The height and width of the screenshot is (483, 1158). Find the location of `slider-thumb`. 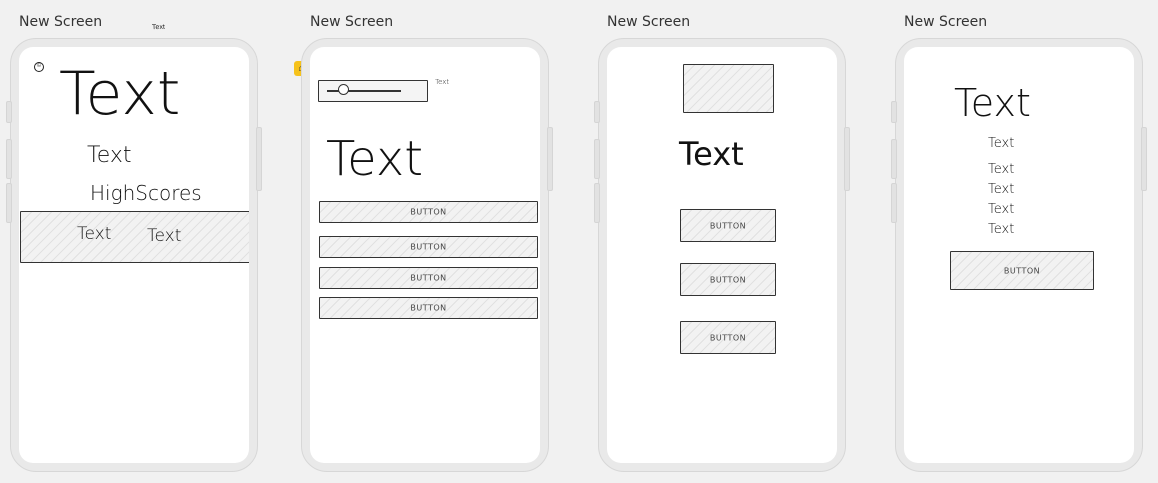

slider-thumb is located at coordinates (343, 89).